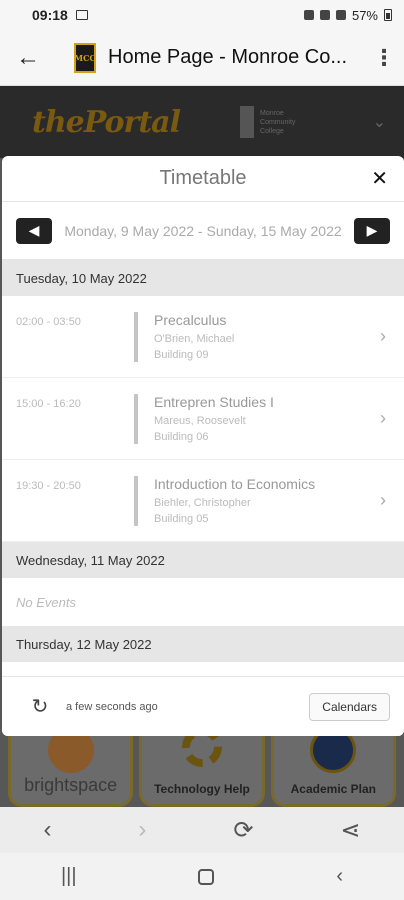 Image resolution: width=404 pixels, height=900 pixels. Describe the element at coordinates (40, 706) in the screenshot. I see `refresh-icon: ↻` at that location.